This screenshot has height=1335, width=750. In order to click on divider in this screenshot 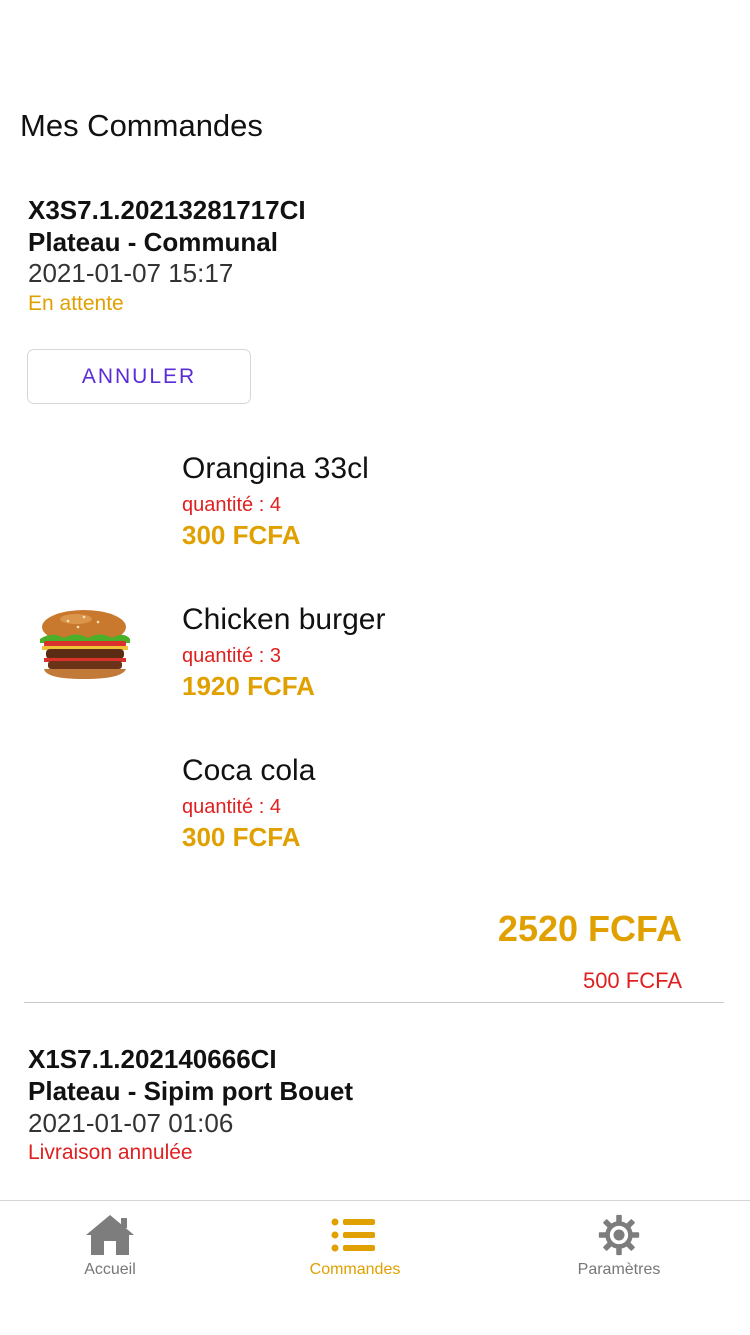, I will do `click(374, 1002)`.